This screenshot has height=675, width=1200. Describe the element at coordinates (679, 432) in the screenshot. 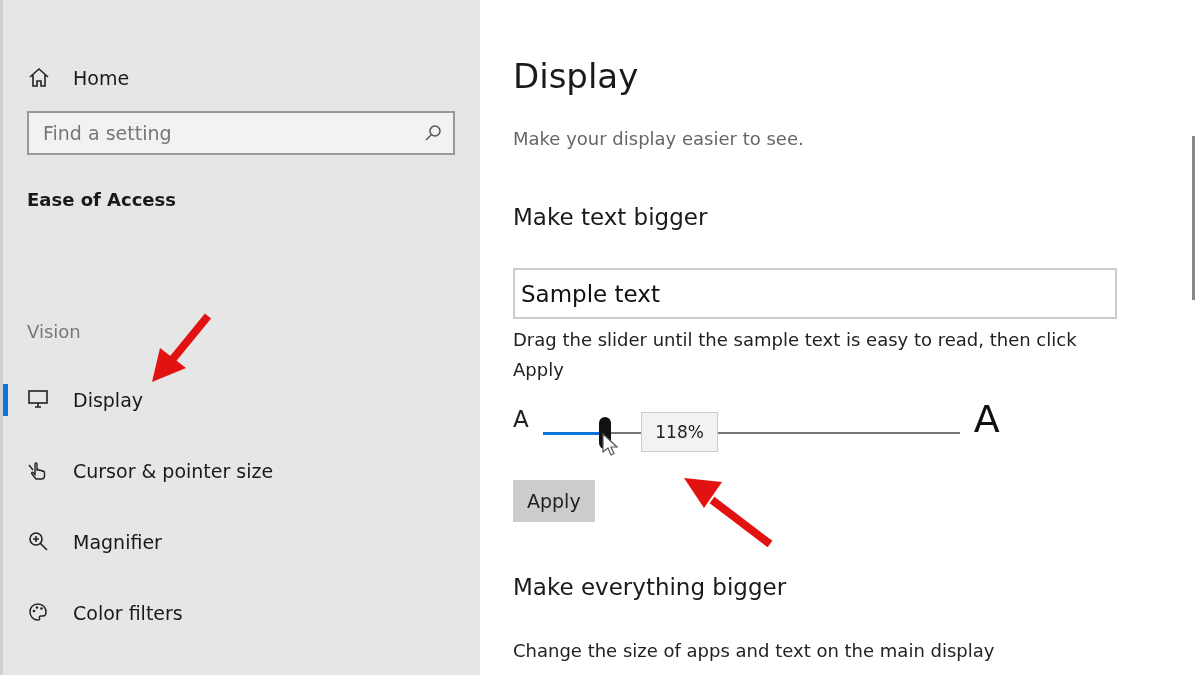

I see `slider-tooltip: 118%` at that location.